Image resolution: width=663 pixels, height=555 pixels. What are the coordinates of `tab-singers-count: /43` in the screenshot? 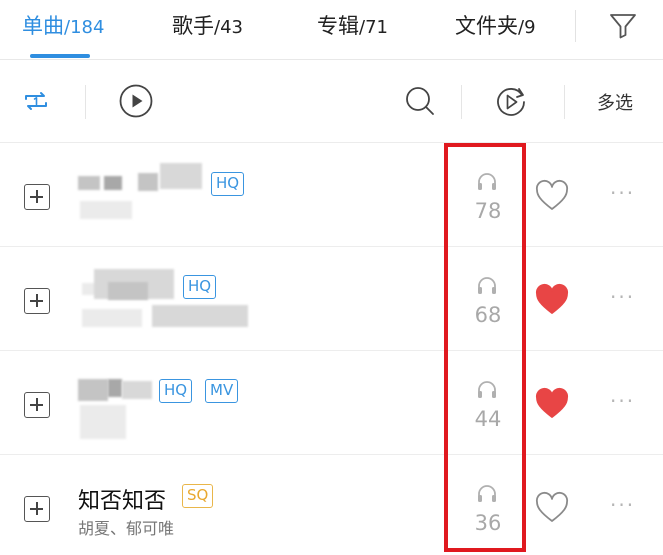 It's located at (228, 27).